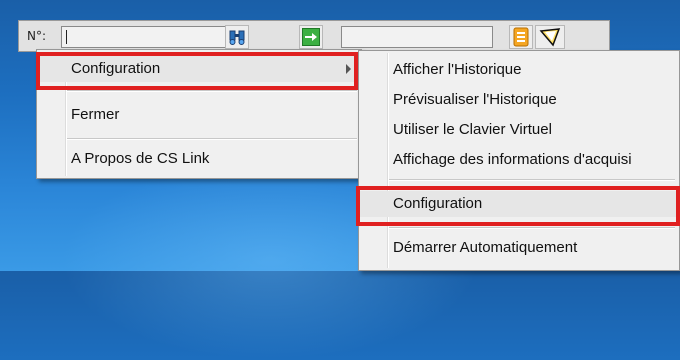 The width and height of the screenshot is (680, 360). I want to click on menu-item-label: Démarrer Automatiquement, so click(485, 247).